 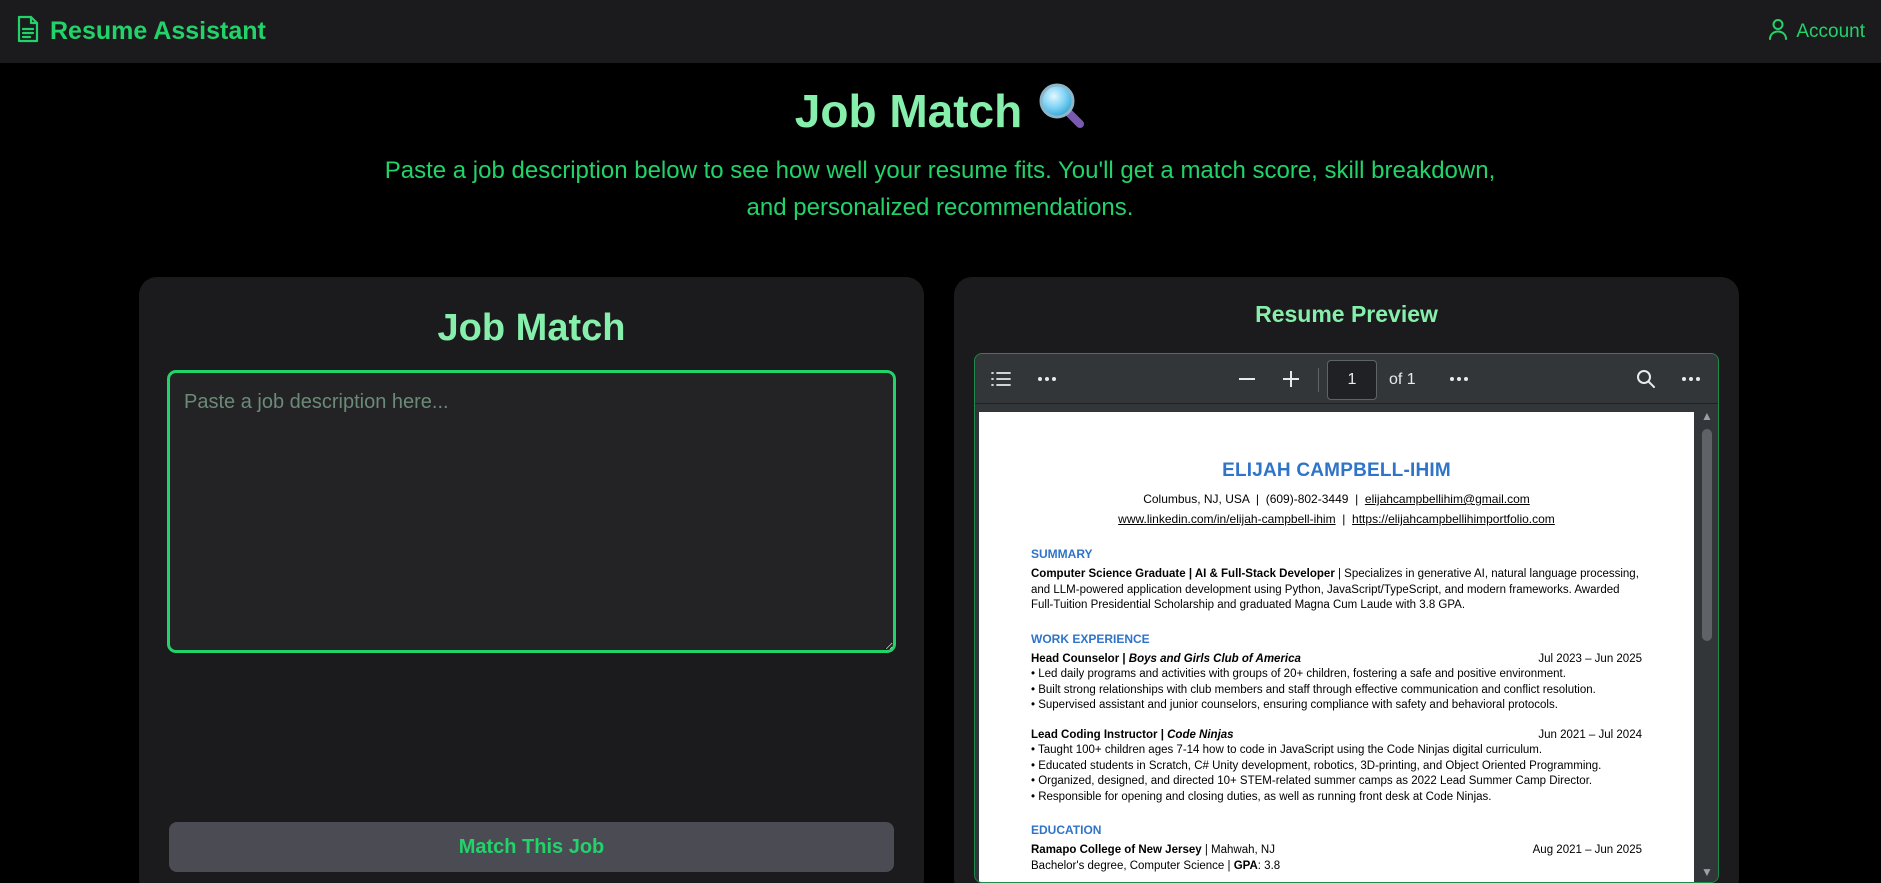 I want to click on resume-name: ELIJAH CAMPBELL-IHIM, so click(x=1336, y=470).